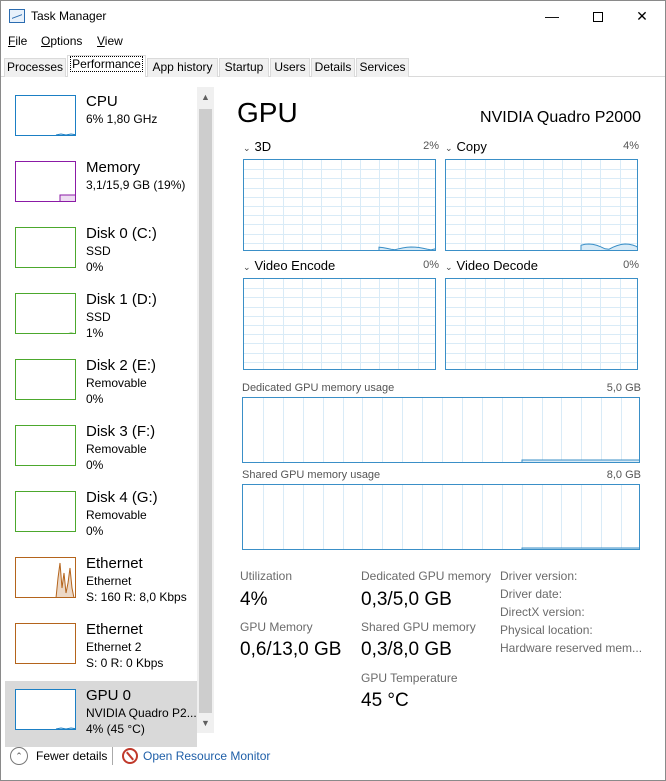 The image size is (666, 781). I want to click on menu-bar: File Options View, so click(333, 42).